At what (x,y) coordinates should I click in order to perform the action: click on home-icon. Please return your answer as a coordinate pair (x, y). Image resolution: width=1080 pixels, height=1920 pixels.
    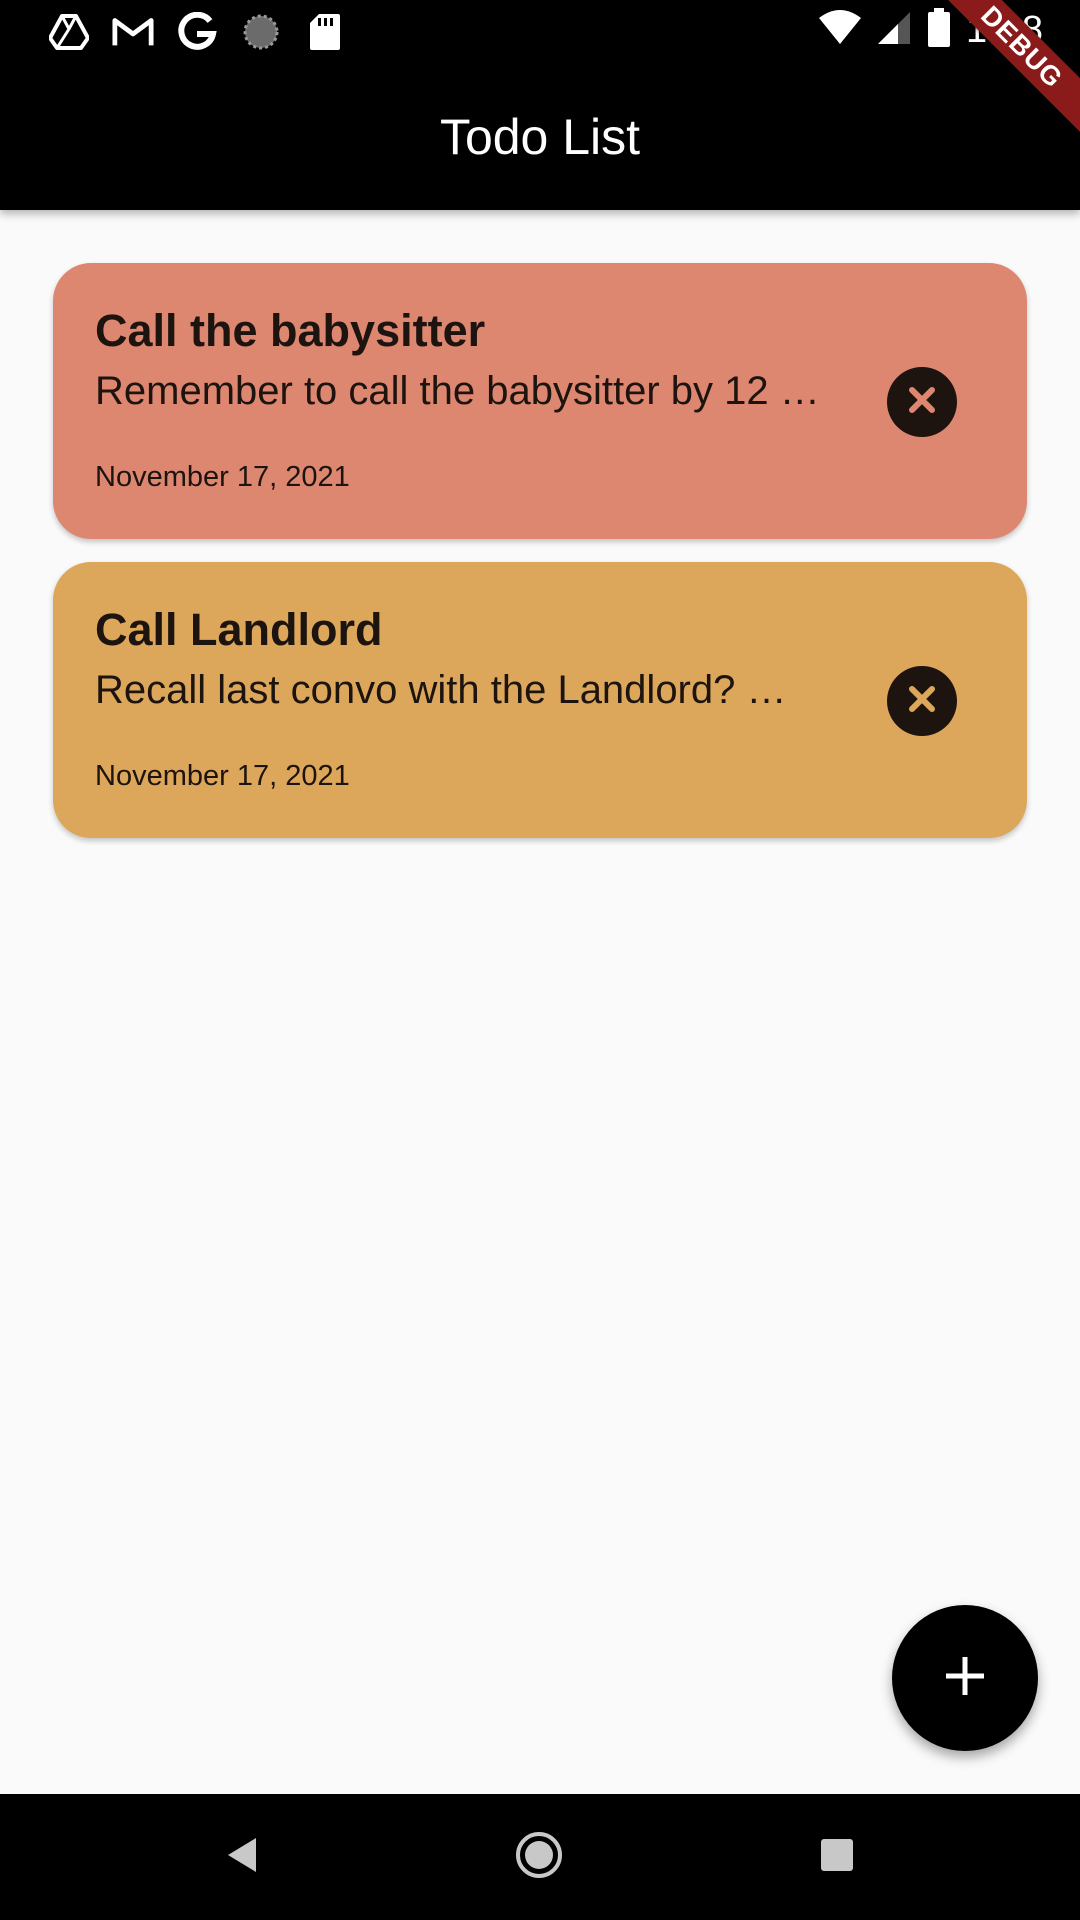
    Looking at the image, I should click on (539, 1857).